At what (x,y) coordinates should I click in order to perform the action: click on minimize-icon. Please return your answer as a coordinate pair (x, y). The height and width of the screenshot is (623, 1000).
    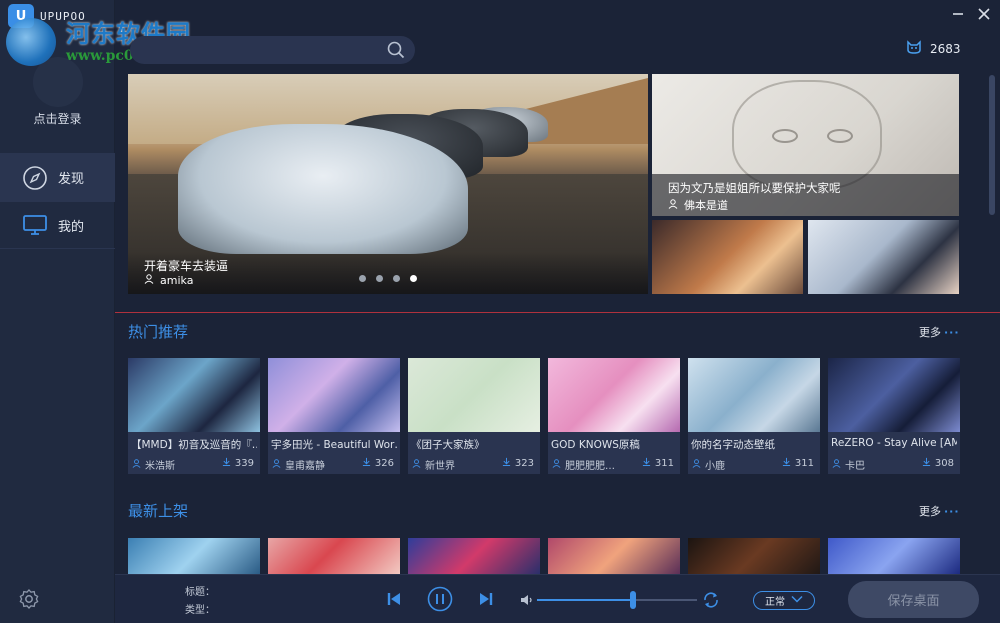
    Looking at the image, I should click on (958, 14).